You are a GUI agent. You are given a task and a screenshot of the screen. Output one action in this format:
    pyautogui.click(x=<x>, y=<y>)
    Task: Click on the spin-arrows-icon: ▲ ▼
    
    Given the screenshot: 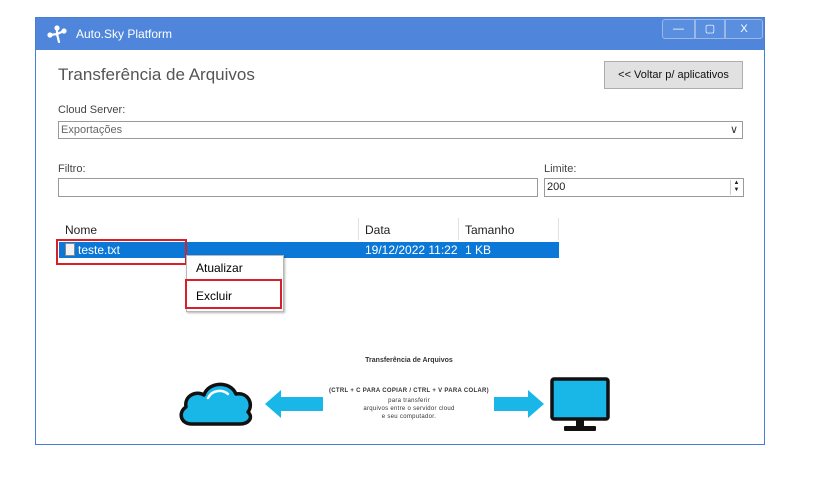 What is the action you would take?
    pyautogui.click(x=736, y=187)
    